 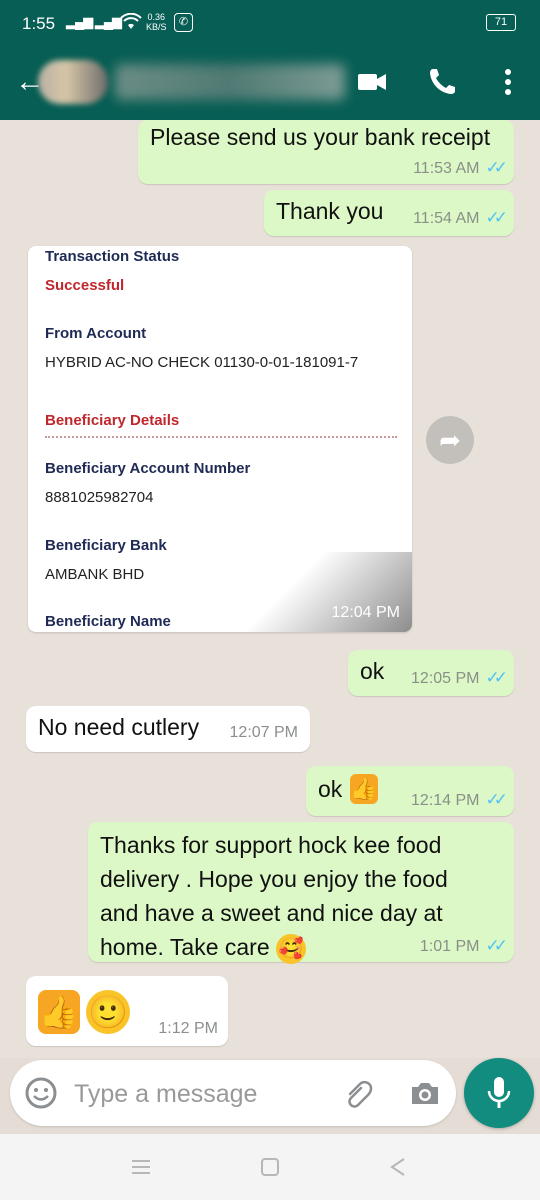 What do you see at coordinates (41, 1093) in the screenshot?
I see `emoji-icon` at bounding box center [41, 1093].